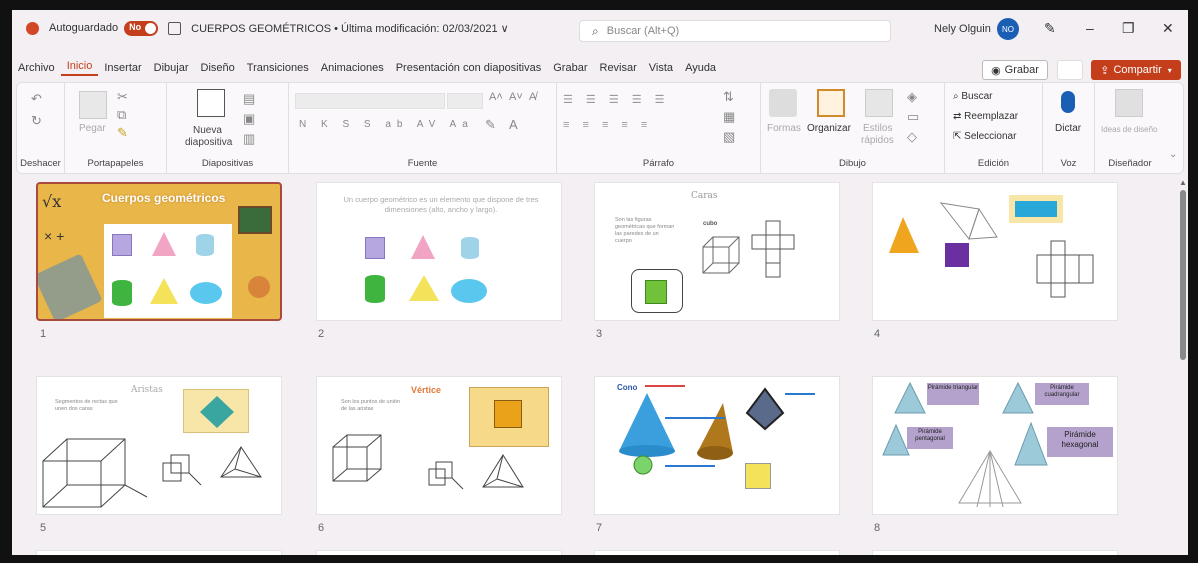 This screenshot has height=563, width=1198. I want to click on slide-thumbnail-11-partial, so click(717, 552).